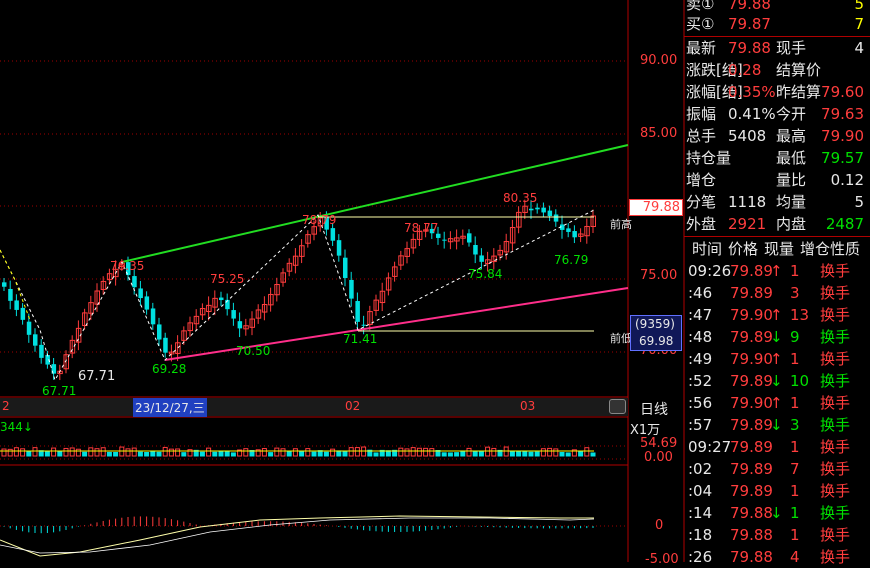 Image resolution: width=870 pixels, height=568 pixels. I want to click on quote-label: 持仓量, so click(709, 158).